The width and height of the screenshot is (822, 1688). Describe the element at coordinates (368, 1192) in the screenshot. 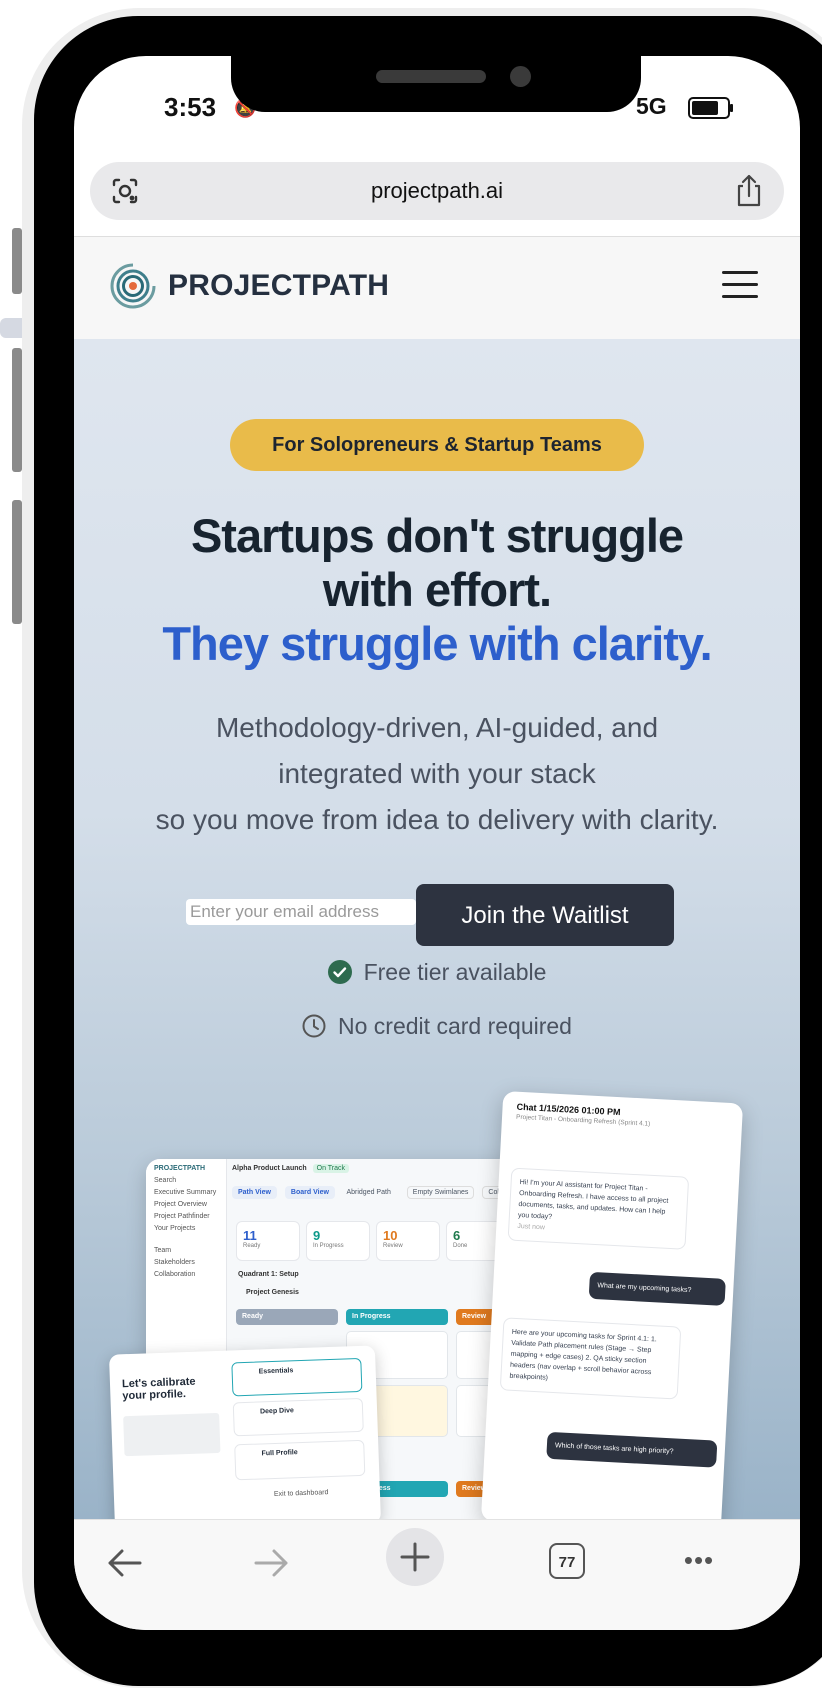

I see `mockup-tab: Abridged Path` at that location.